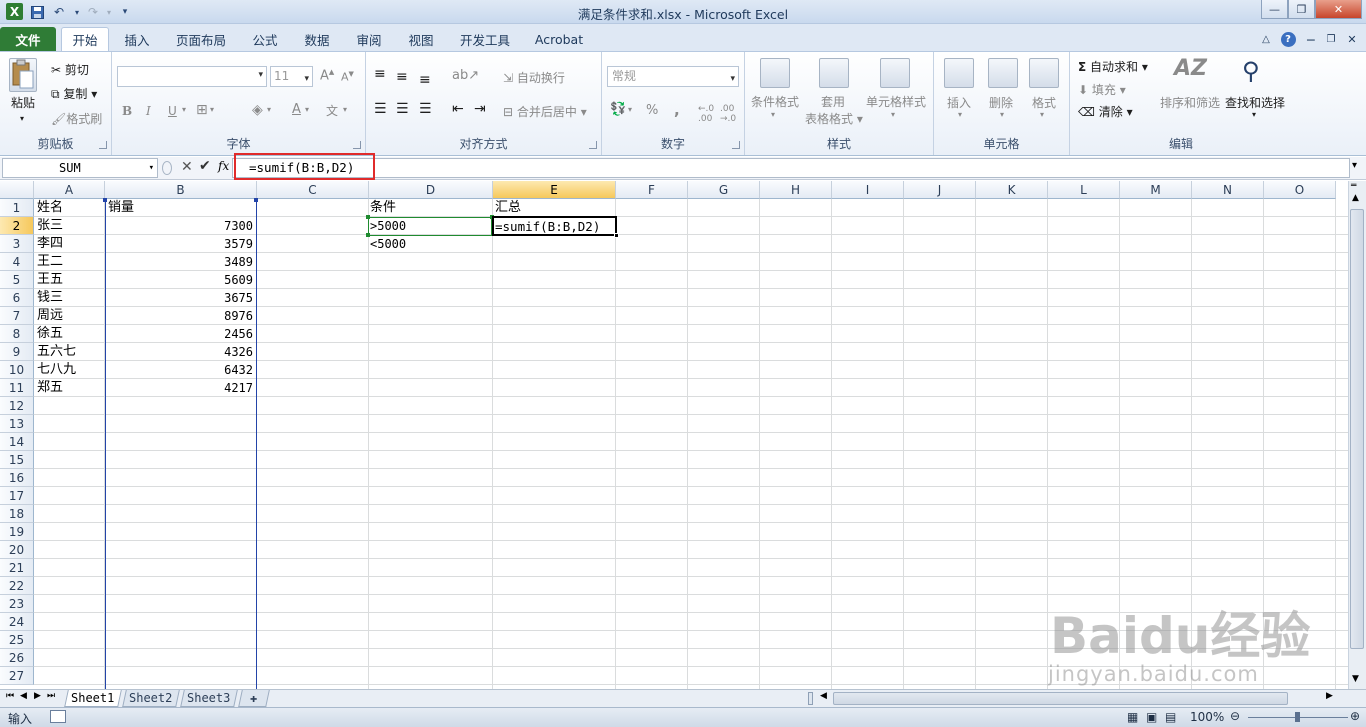  I want to click on binoculars-icon: ⚲, so click(1251, 71).